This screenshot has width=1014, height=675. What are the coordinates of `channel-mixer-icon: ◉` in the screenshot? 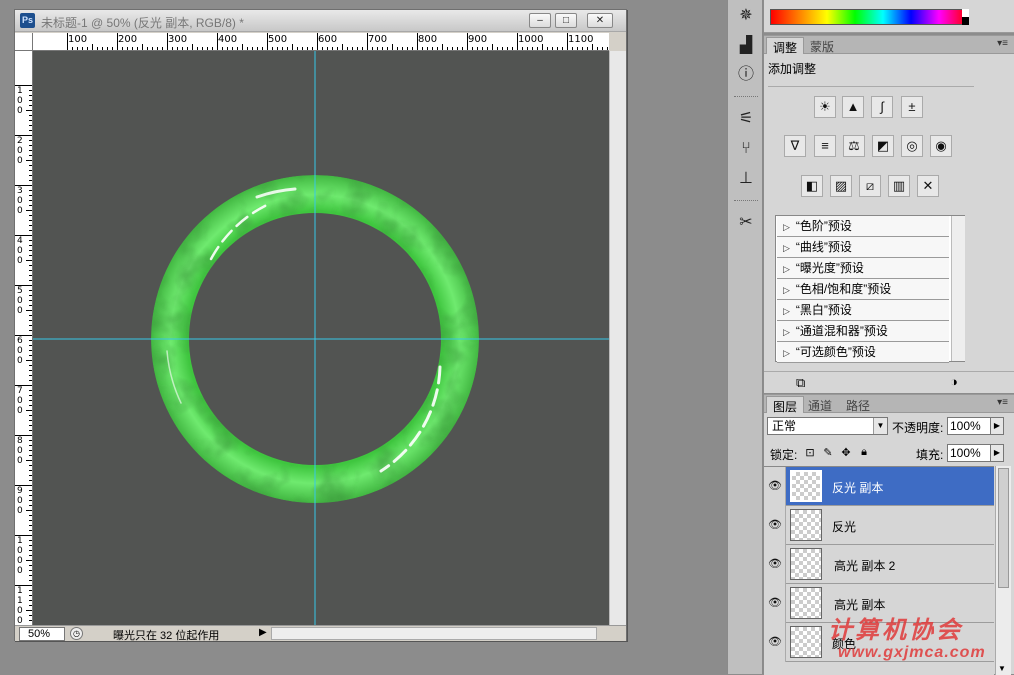 It's located at (941, 146).